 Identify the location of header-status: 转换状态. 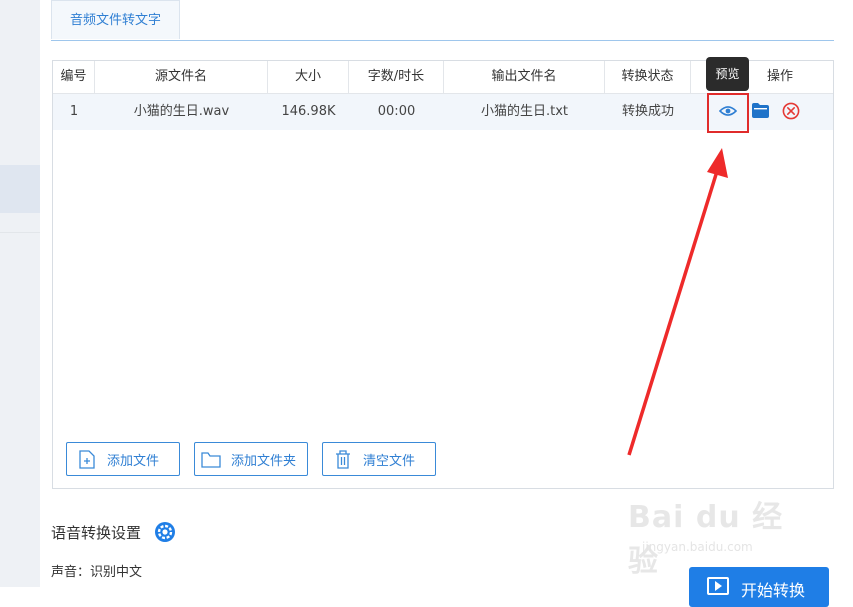
(648, 77).